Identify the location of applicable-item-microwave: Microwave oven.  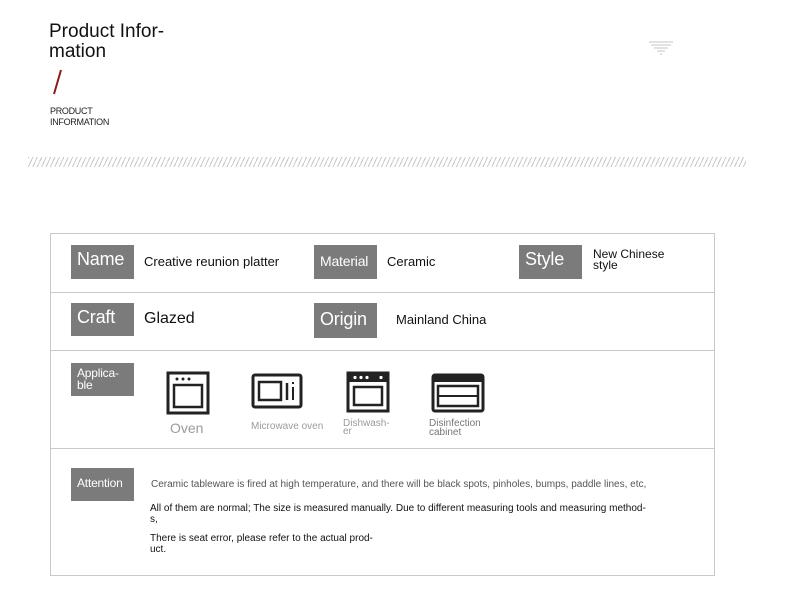
(293, 405).